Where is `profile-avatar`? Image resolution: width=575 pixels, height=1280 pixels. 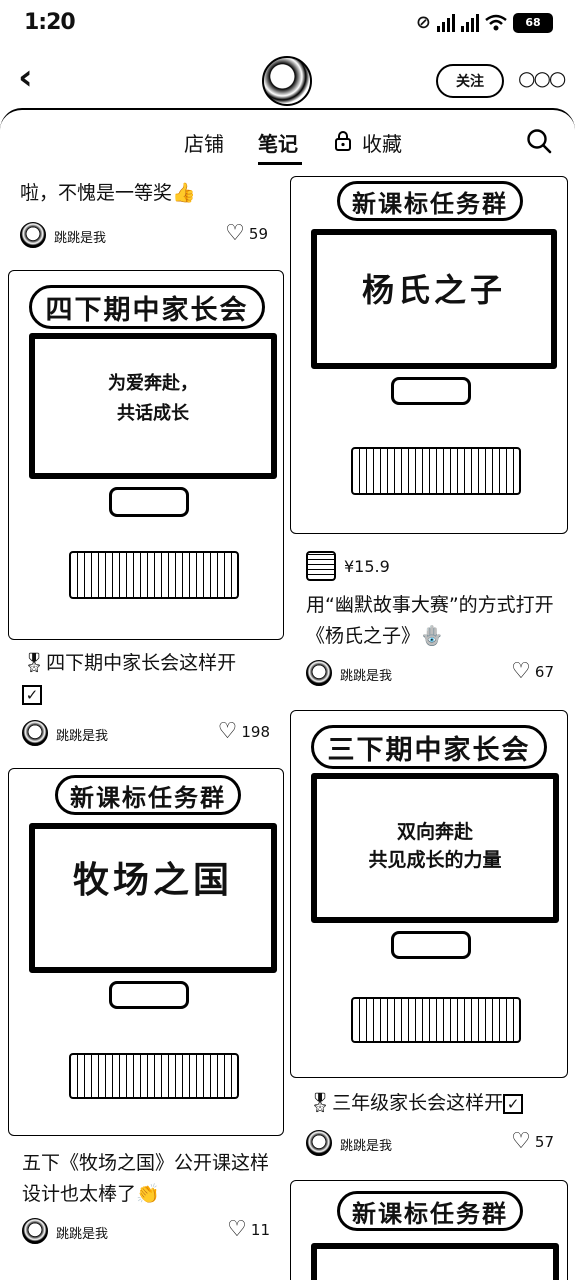
profile-avatar is located at coordinates (287, 81).